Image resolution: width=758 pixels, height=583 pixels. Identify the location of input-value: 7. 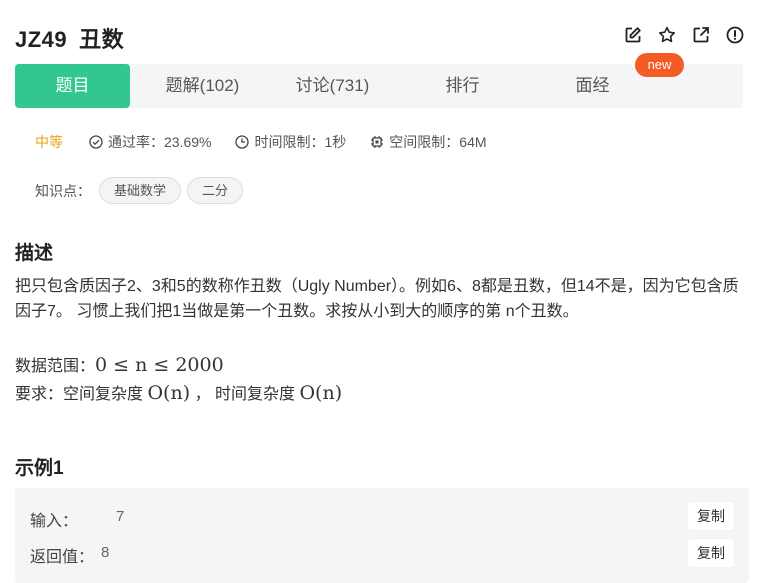
(120, 516).